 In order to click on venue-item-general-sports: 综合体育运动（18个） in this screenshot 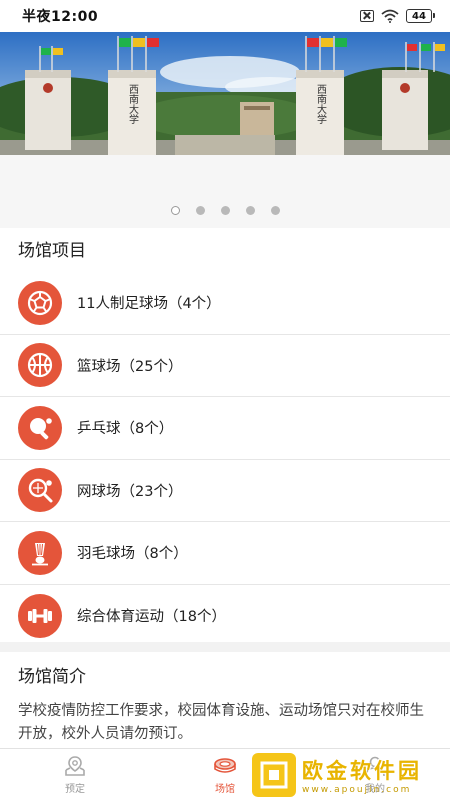, I will do `click(225, 616)`.